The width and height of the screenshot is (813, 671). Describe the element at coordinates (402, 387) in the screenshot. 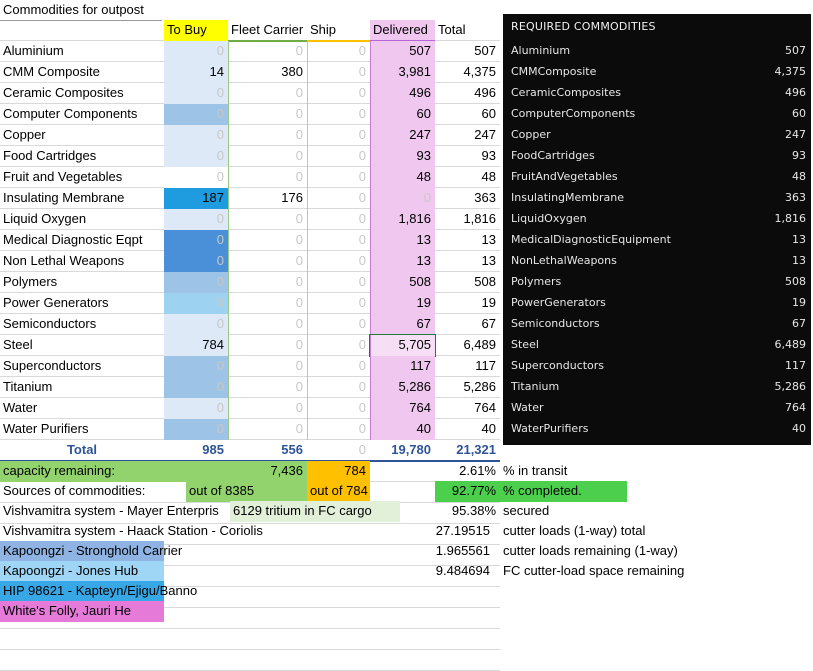

I see `delivered-cell: 5,286` at that location.